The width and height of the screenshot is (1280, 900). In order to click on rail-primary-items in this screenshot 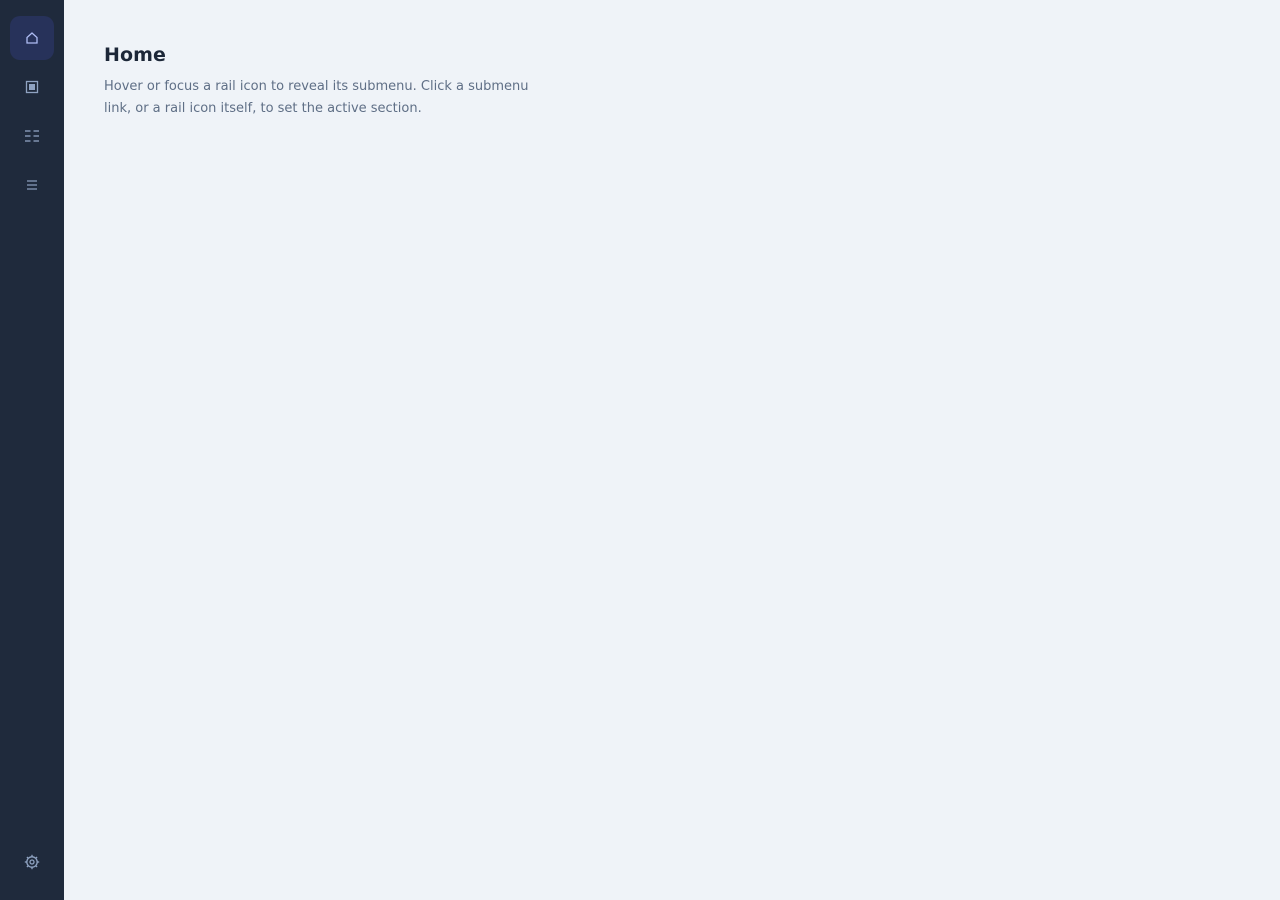, I will do `click(32, 111)`.